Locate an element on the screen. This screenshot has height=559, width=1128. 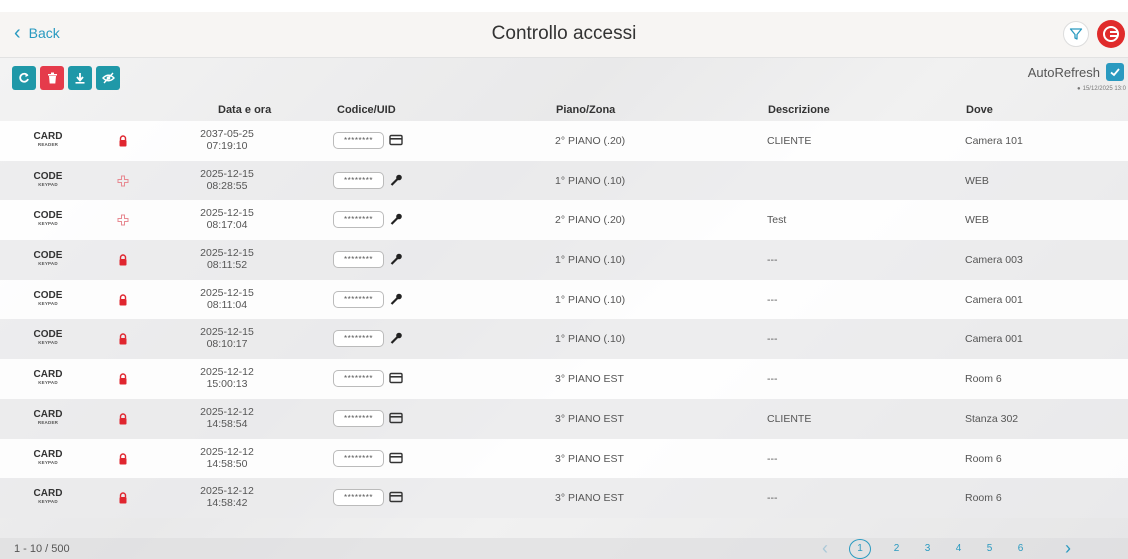
event-time: 08:11:04 is located at coordinates (227, 304).